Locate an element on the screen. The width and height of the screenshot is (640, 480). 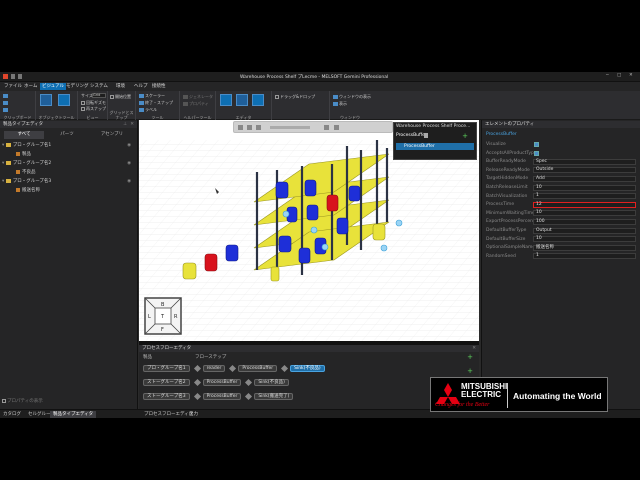
float-buffer-label: ProcessBuffer is located at coordinates (411, 135).